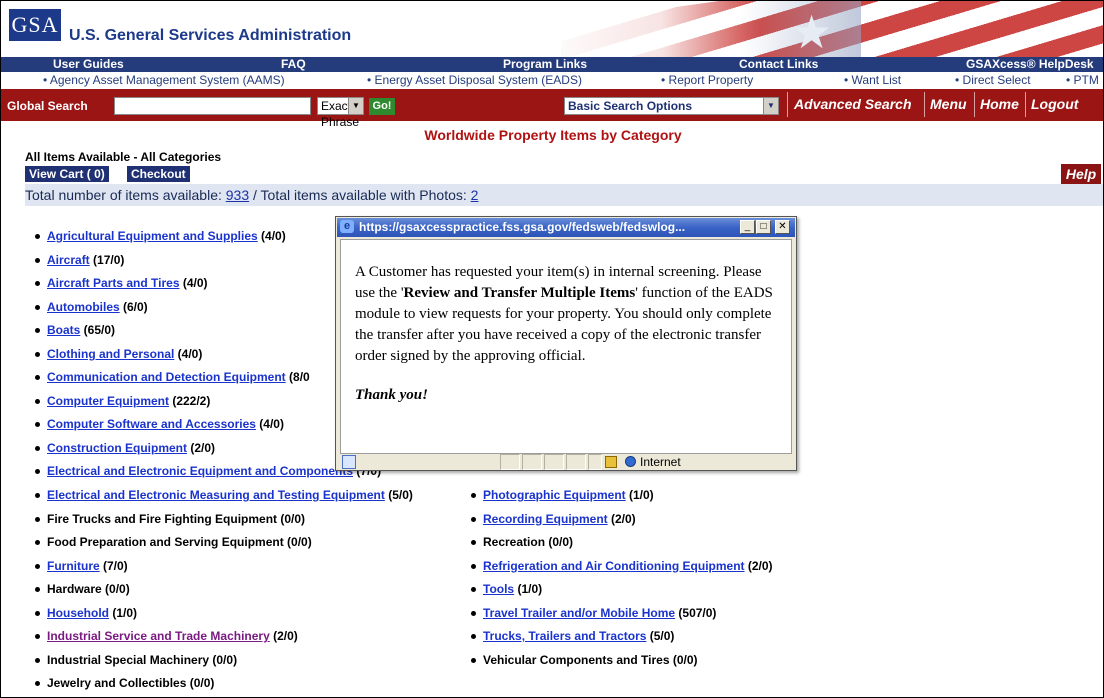  What do you see at coordinates (210, 35) in the screenshot?
I see `agency-name: U.S. General Services Administration` at bounding box center [210, 35].